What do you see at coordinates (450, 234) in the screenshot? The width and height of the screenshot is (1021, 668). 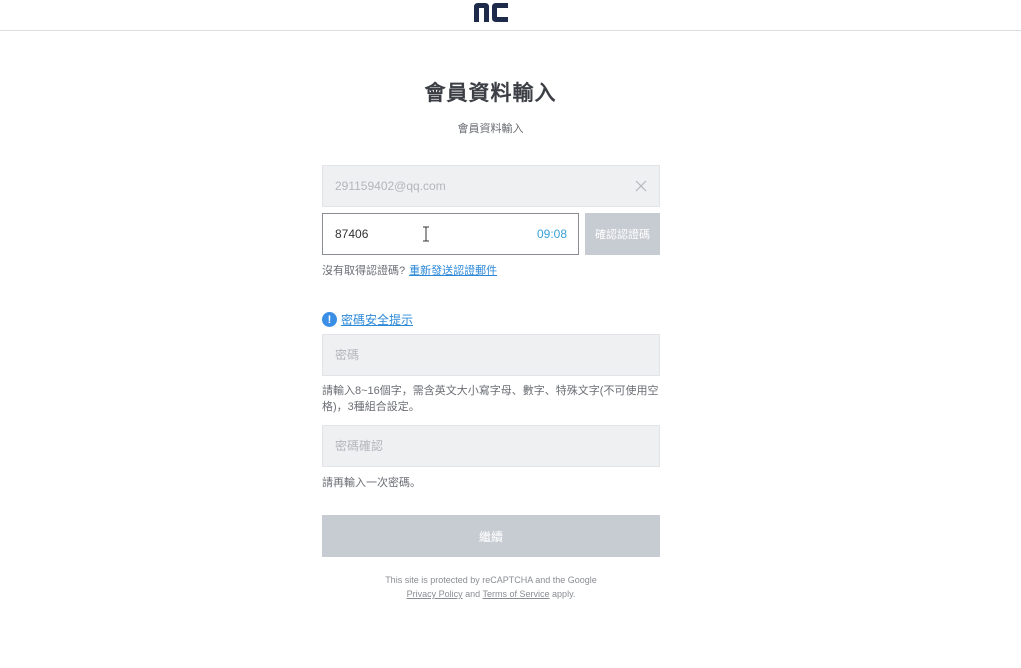 I see `verification-code-field: 09:08` at bounding box center [450, 234].